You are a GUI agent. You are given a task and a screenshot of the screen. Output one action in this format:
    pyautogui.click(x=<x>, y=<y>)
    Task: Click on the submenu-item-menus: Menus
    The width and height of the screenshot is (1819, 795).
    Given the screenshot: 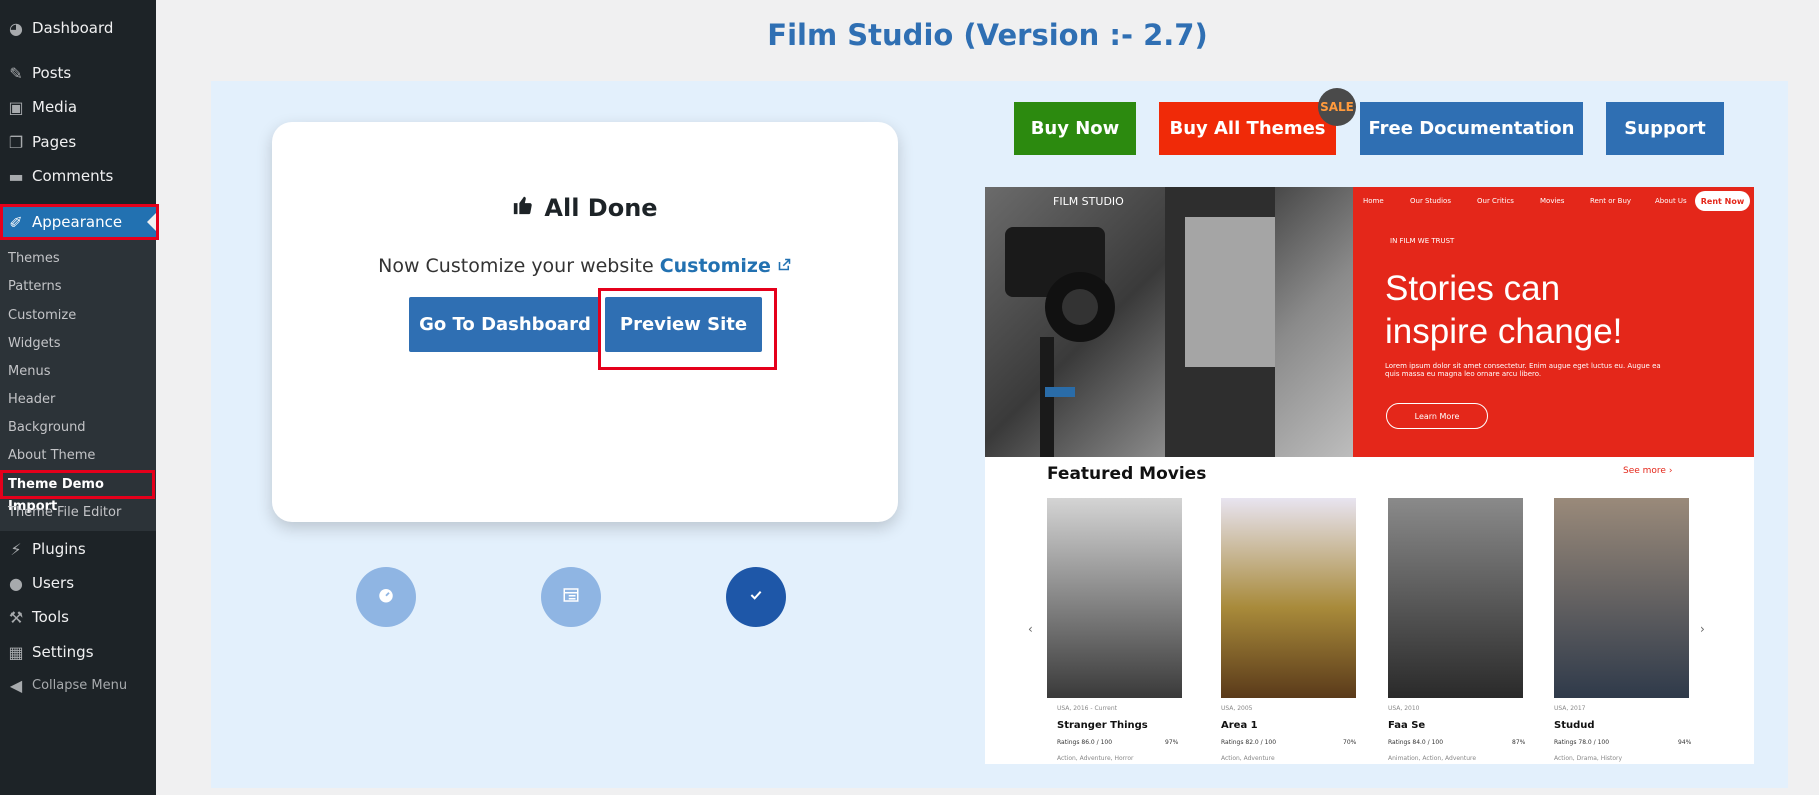 What is the action you would take?
    pyautogui.click(x=29, y=372)
    